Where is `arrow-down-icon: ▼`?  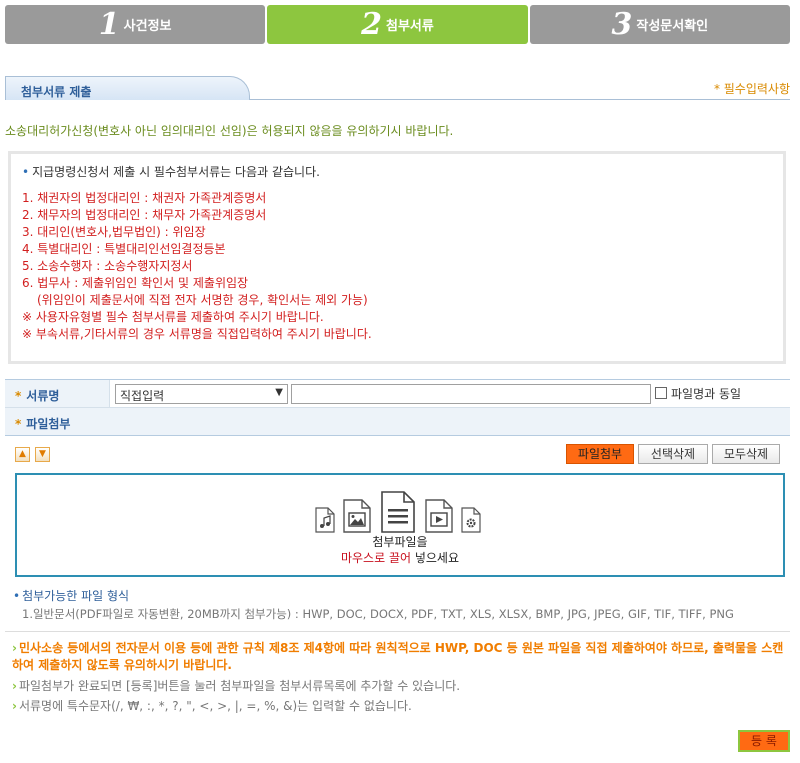
arrow-down-icon: ▼ is located at coordinates (42, 454).